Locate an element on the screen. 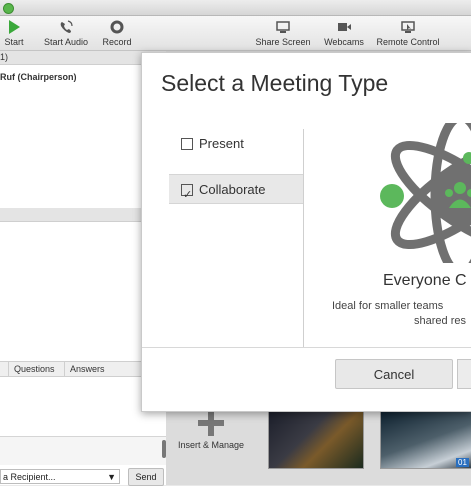 The height and width of the screenshot is (486, 471). remote-control-label: Remote Control is located at coordinates (408, 42).